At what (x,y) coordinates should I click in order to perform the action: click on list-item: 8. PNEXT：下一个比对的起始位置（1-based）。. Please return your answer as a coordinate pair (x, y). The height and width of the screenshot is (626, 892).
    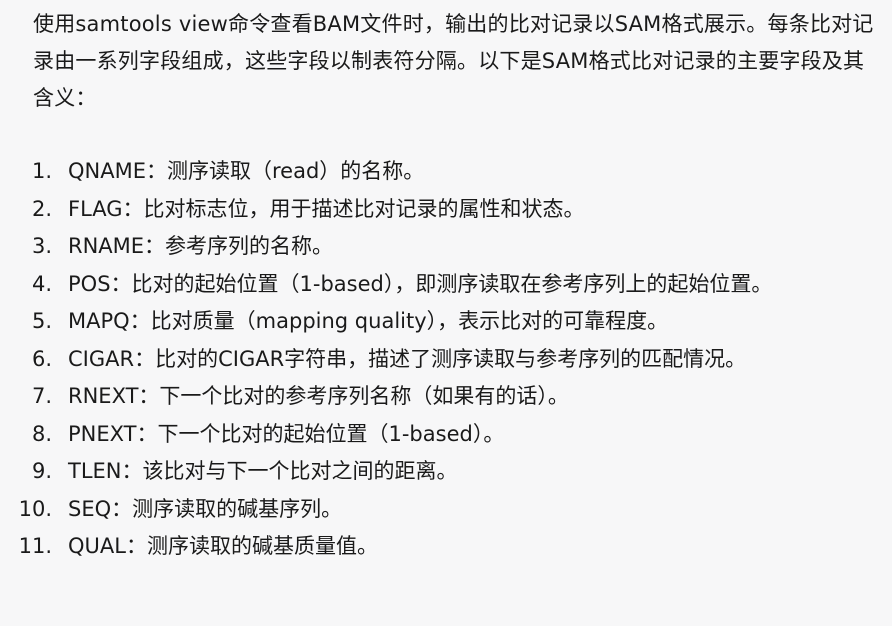
    Looking at the image, I should click on (446, 435).